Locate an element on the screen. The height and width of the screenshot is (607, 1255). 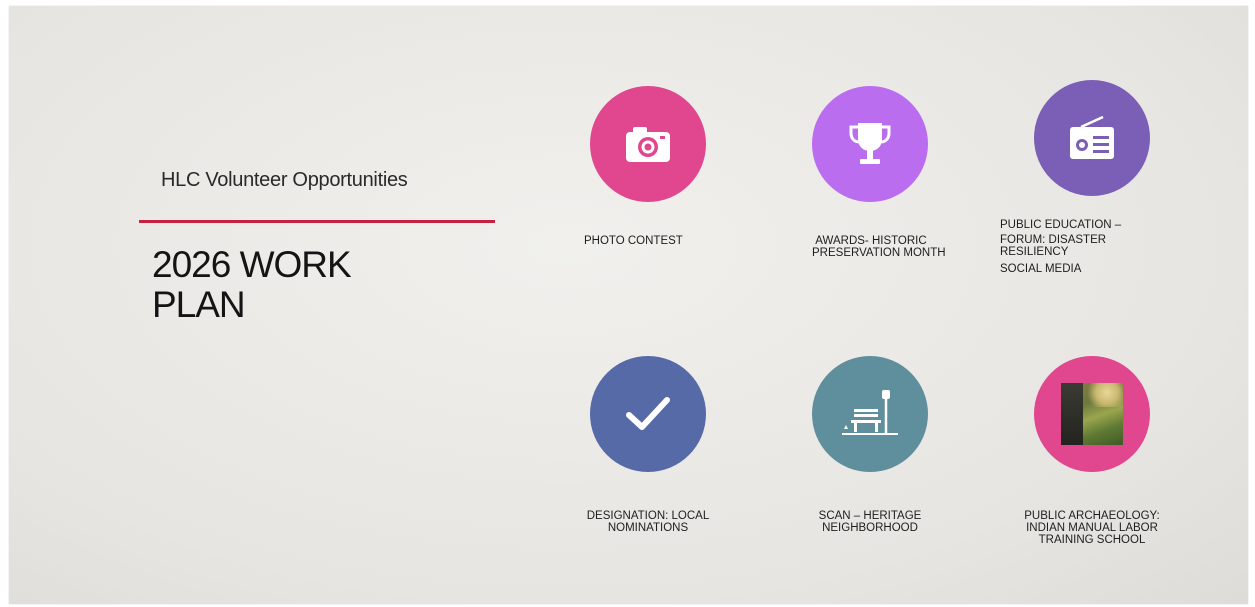
title-line-2: PLAN is located at coordinates (199, 304).